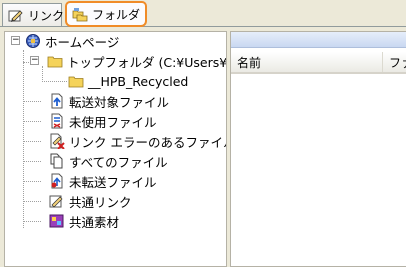 The image size is (406, 267). Describe the element at coordinates (57, 141) in the screenshot. I see `link-error-file-icon` at that location.